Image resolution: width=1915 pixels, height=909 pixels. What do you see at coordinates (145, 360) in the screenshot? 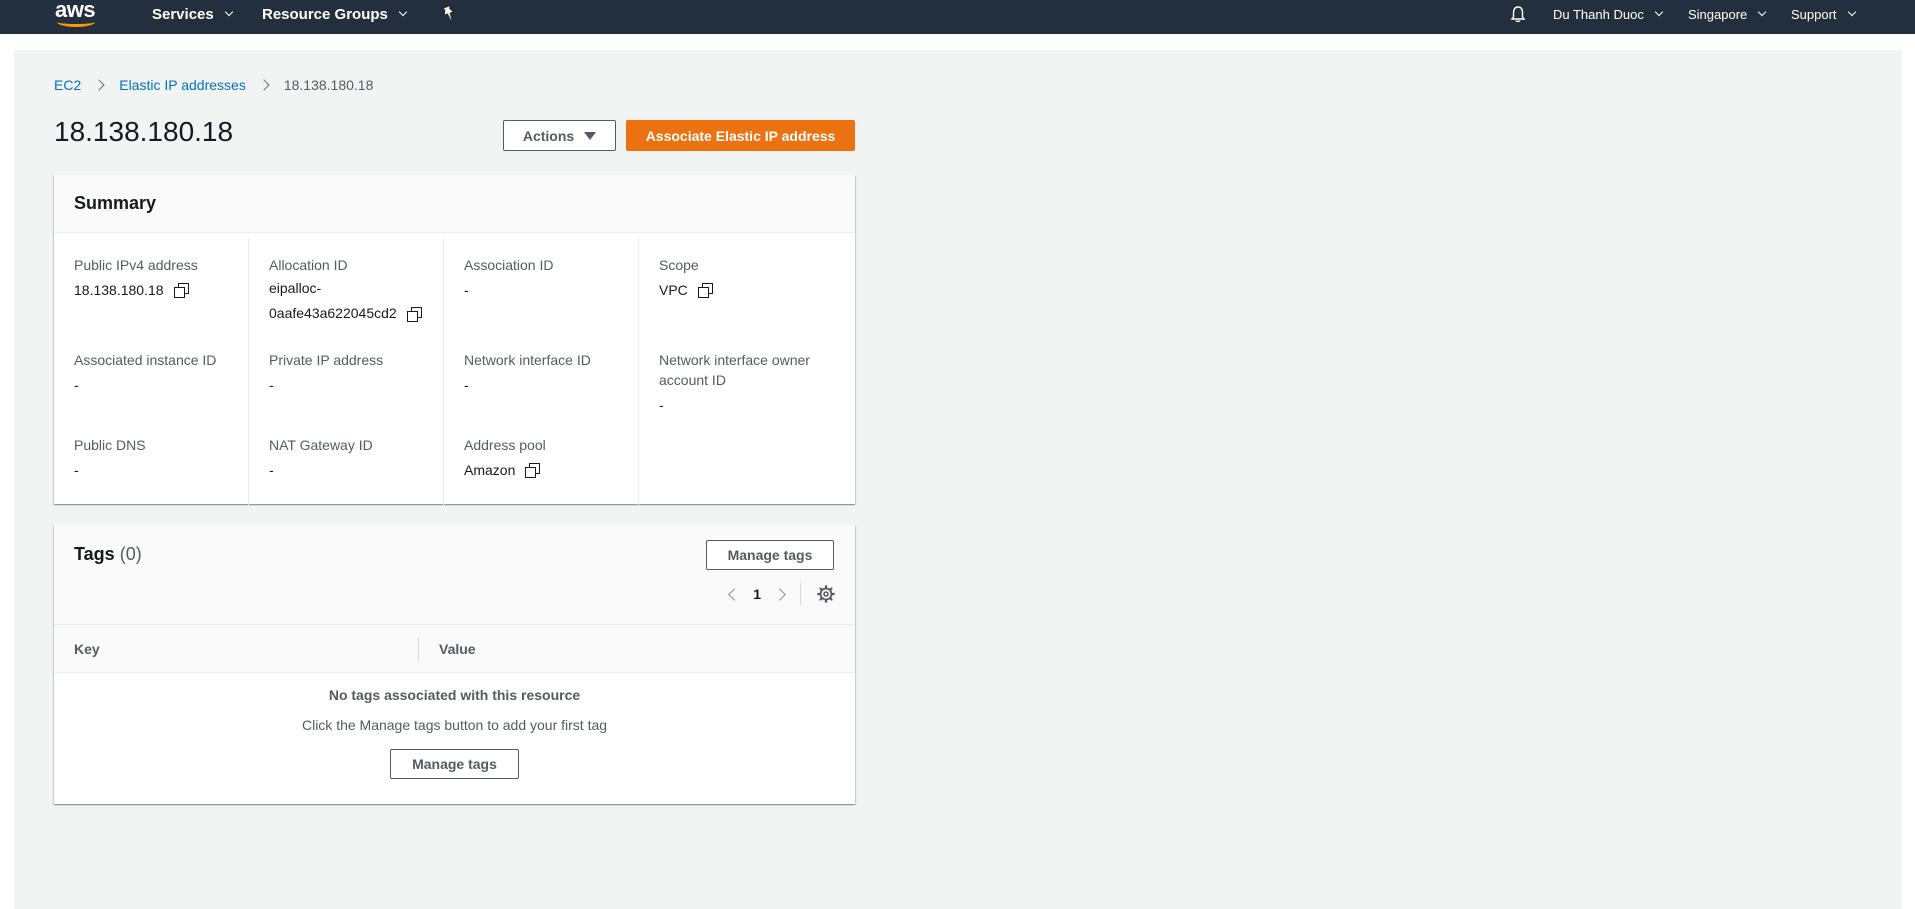
I see `associated-instance-label: Associated instance ID` at bounding box center [145, 360].